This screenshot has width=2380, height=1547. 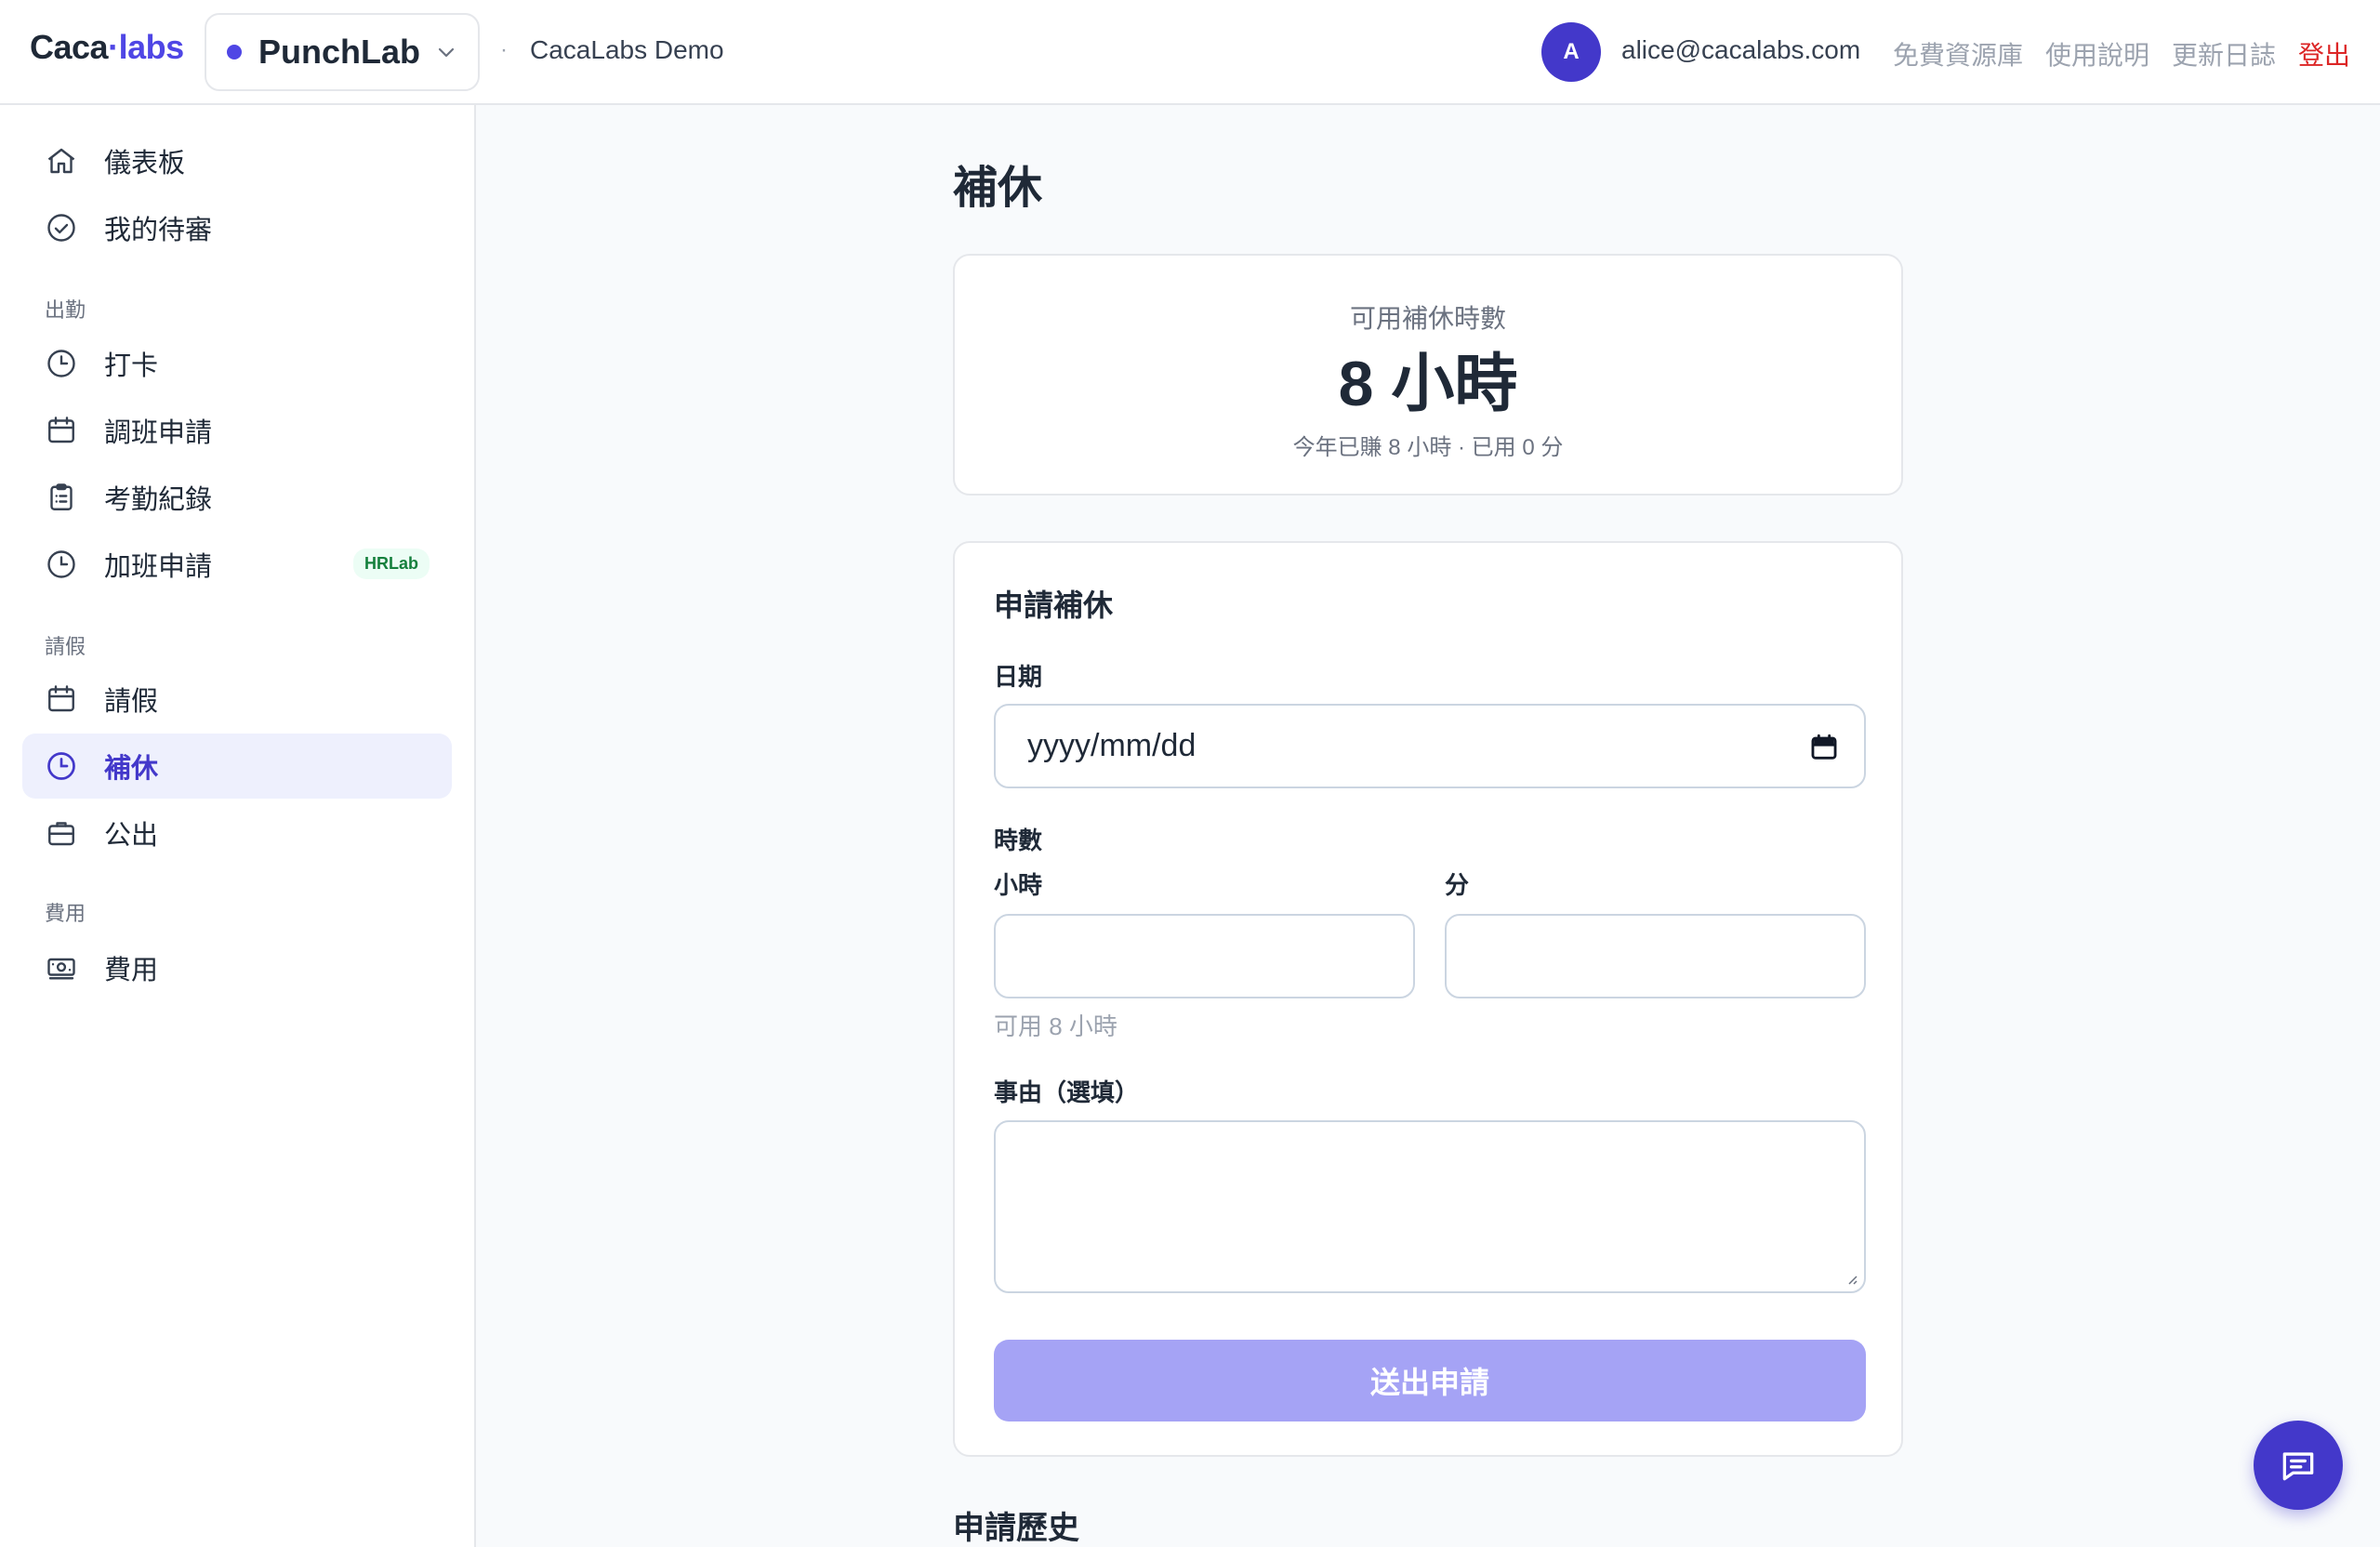 I want to click on reason-label: 事由（選填）, so click(x=1067, y=1092).